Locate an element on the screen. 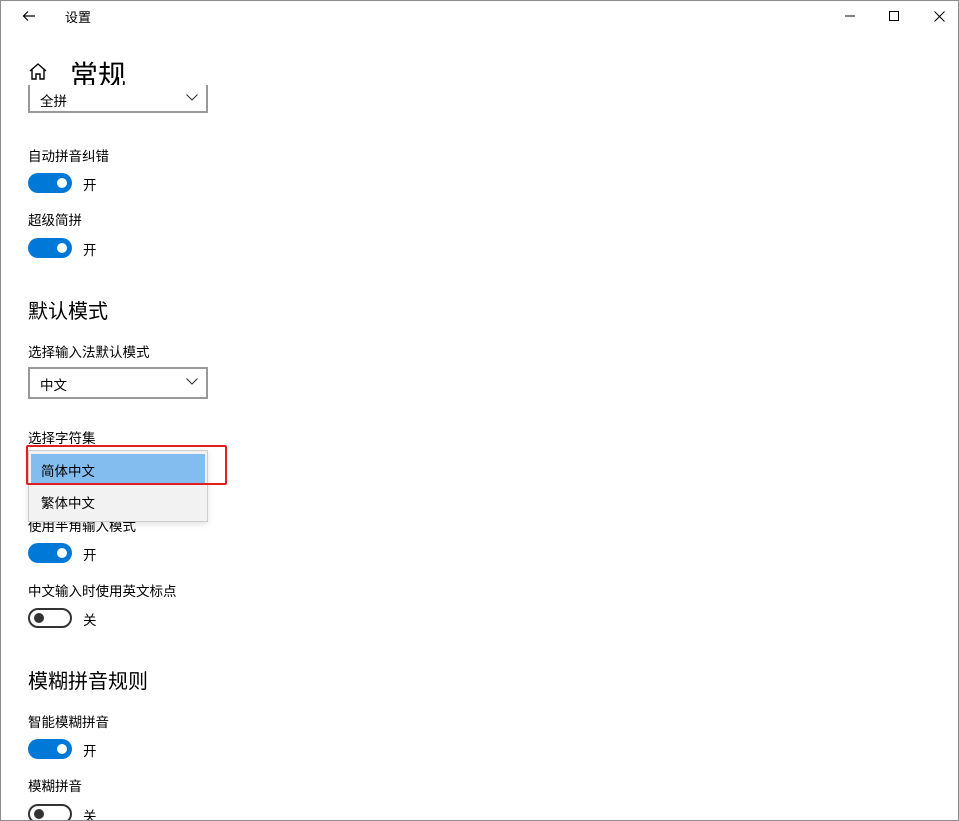  close-icon is located at coordinates (939, 16).